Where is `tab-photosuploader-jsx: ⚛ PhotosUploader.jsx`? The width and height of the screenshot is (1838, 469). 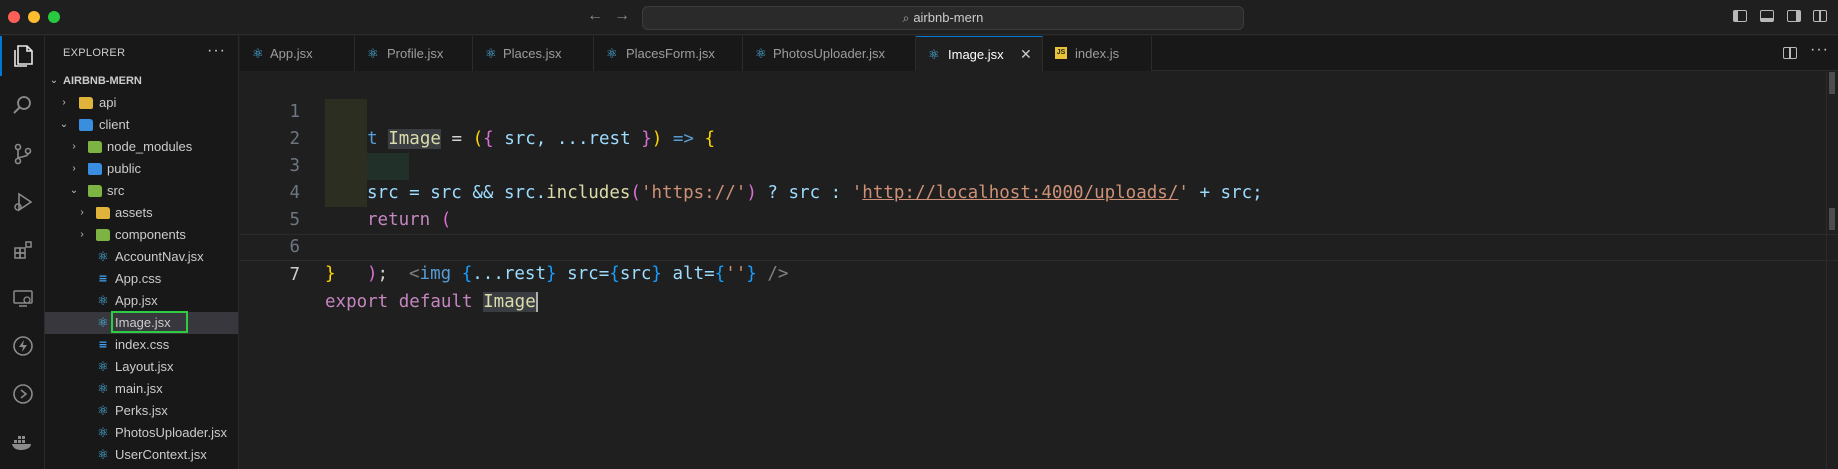
tab-photosuploader-jsx: ⚛ PhotosUploader.jsx is located at coordinates (829, 53).